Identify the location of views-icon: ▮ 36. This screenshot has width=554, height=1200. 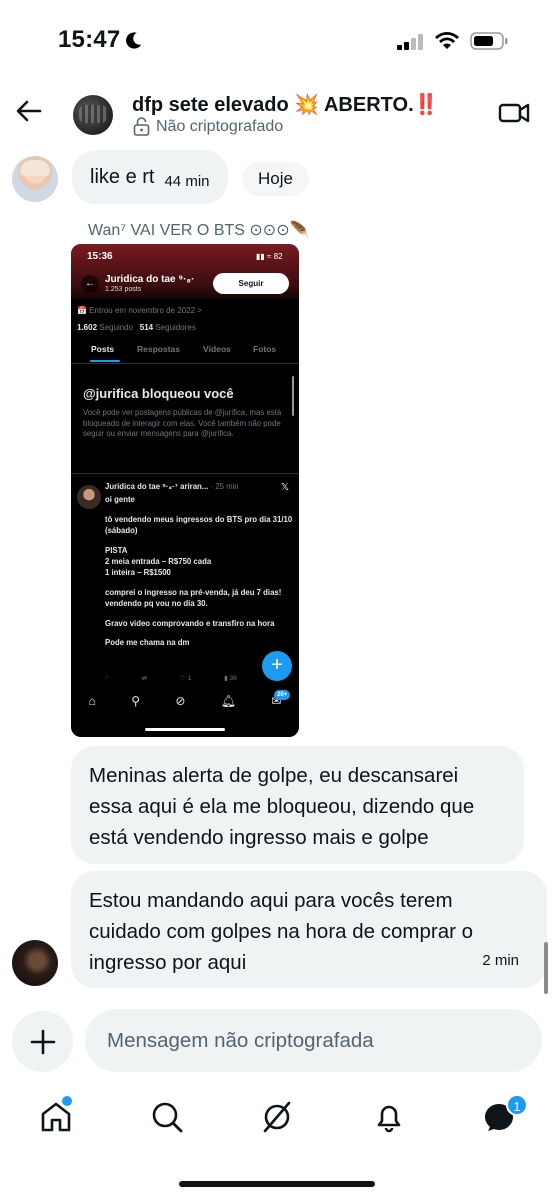
(230, 678).